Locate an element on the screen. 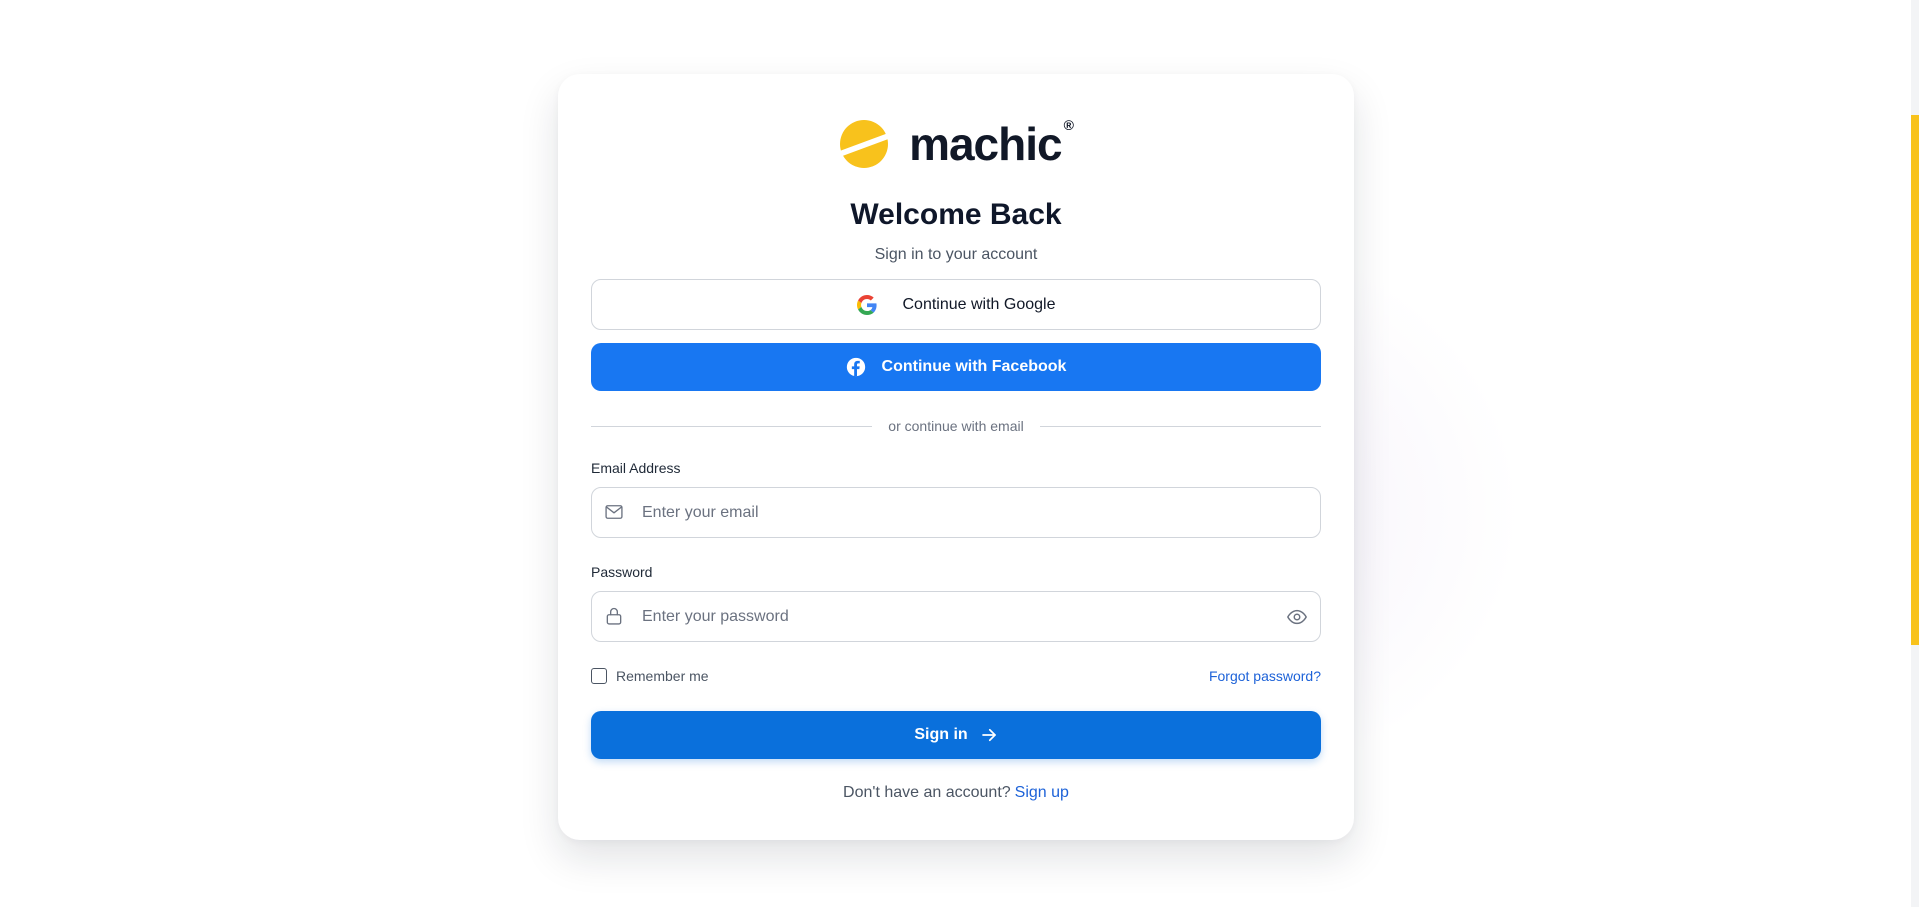  page-subtitle: Sign in to your account is located at coordinates (956, 254).